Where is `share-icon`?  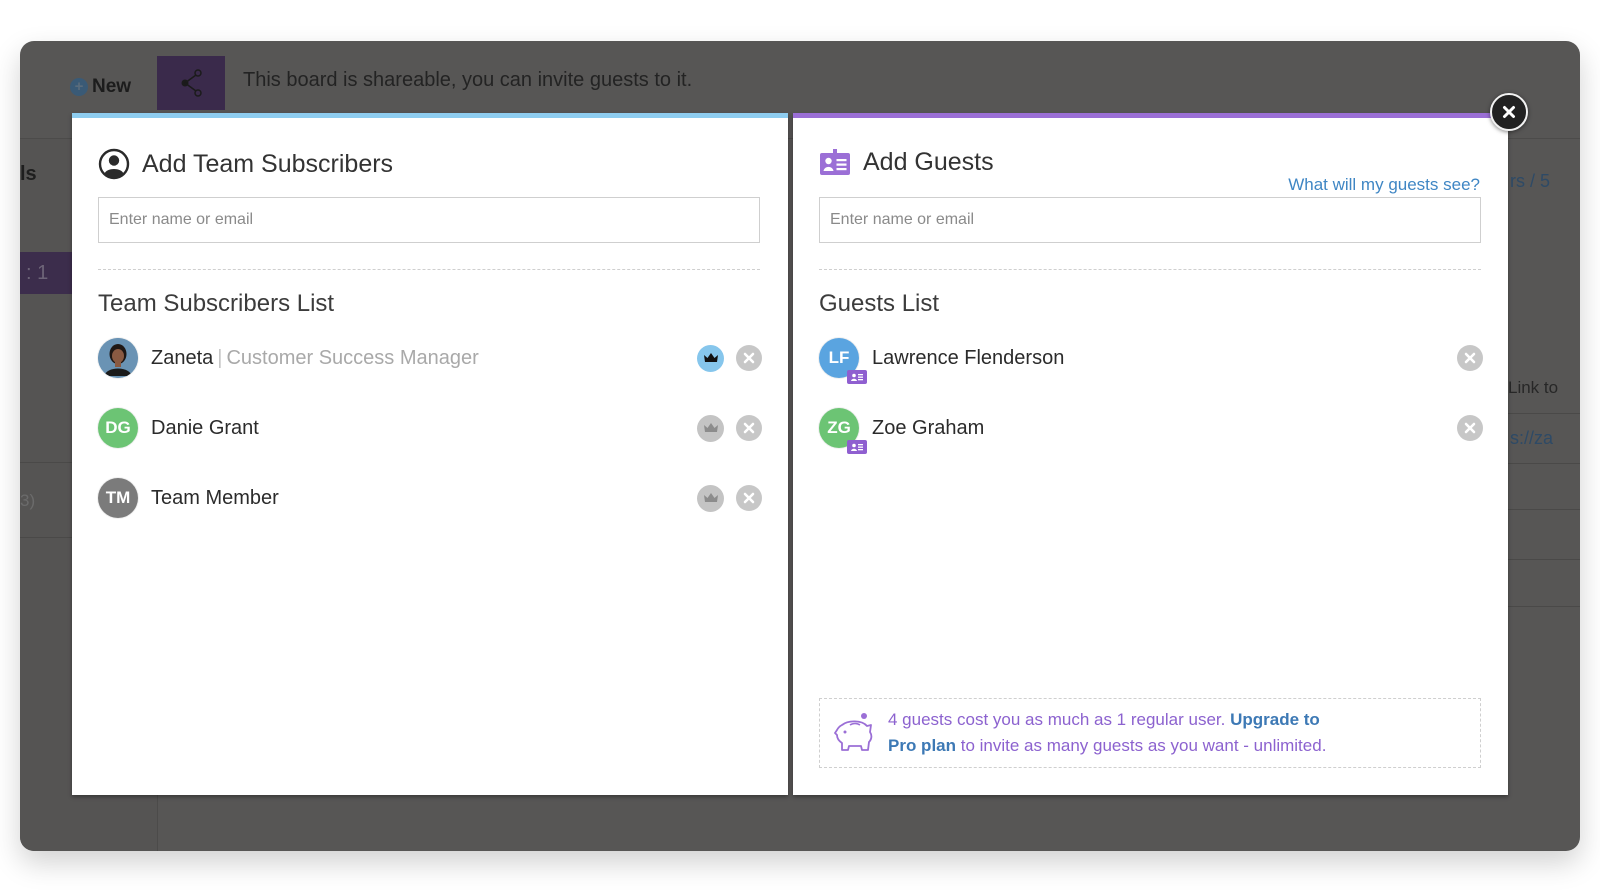
share-icon is located at coordinates (191, 83).